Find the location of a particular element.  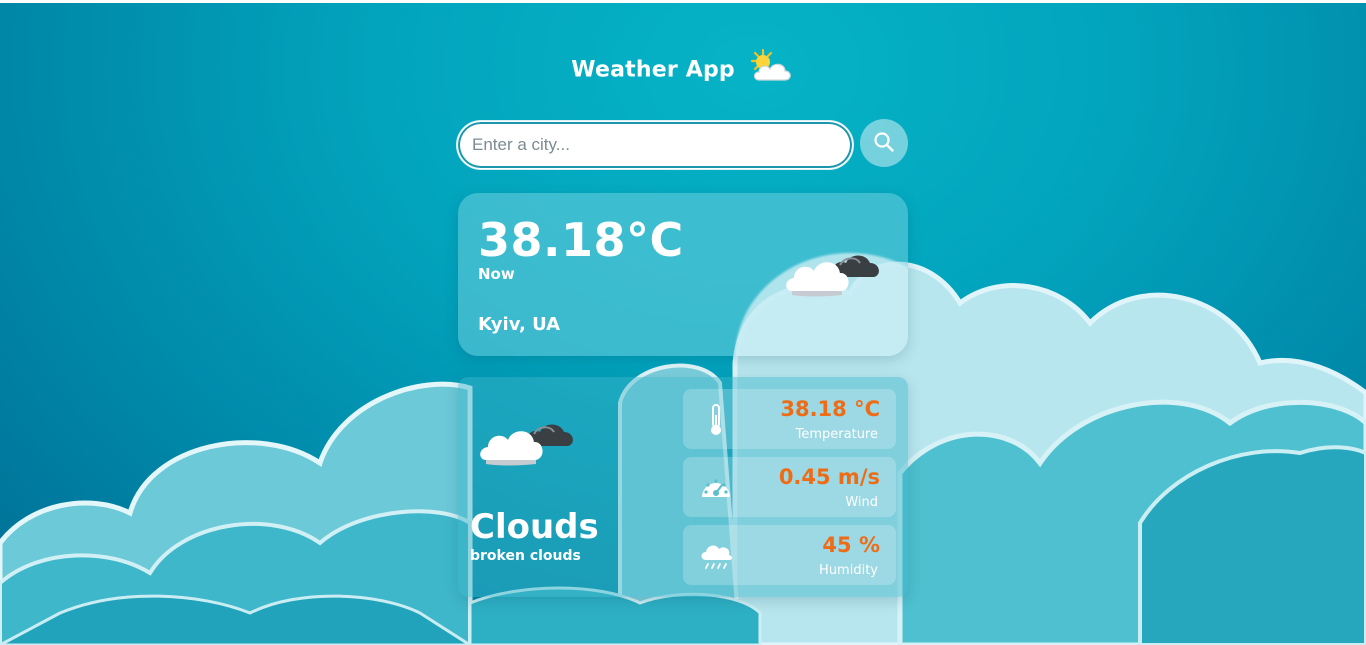

humidity-label: Humidity is located at coordinates (848, 570).